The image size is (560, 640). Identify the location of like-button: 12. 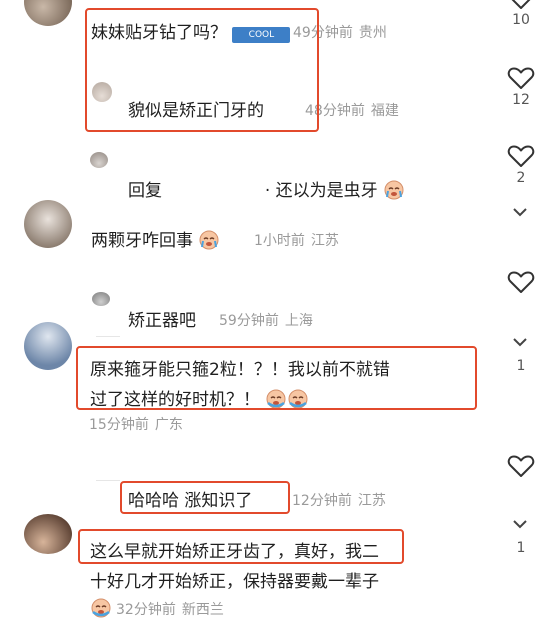
(521, 87).